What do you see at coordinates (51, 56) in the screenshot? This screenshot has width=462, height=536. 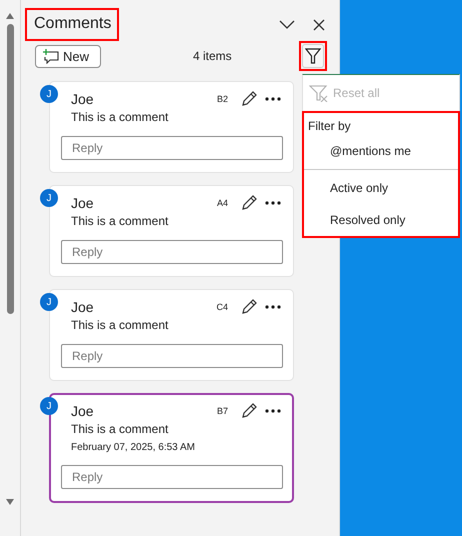 I see `new-comment-icon` at bounding box center [51, 56].